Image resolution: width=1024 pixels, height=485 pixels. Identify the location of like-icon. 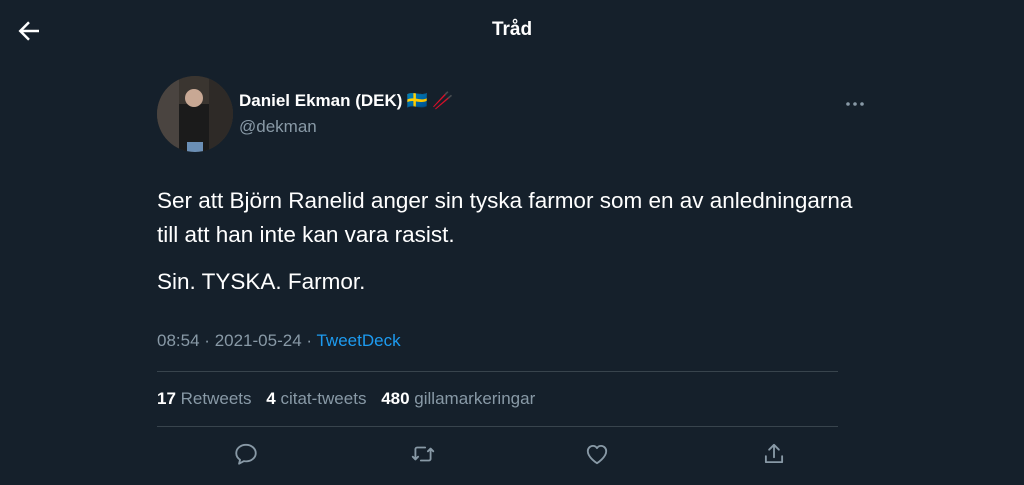
(597, 454).